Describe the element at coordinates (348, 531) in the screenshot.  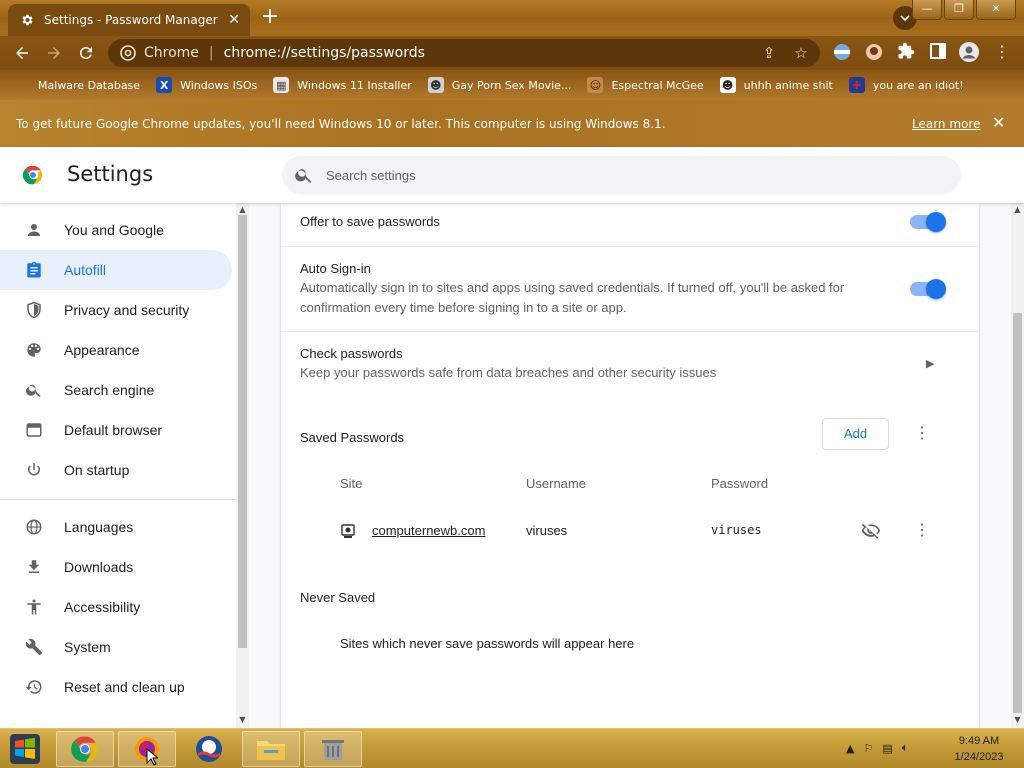
I see `site-favicon-icon` at that location.